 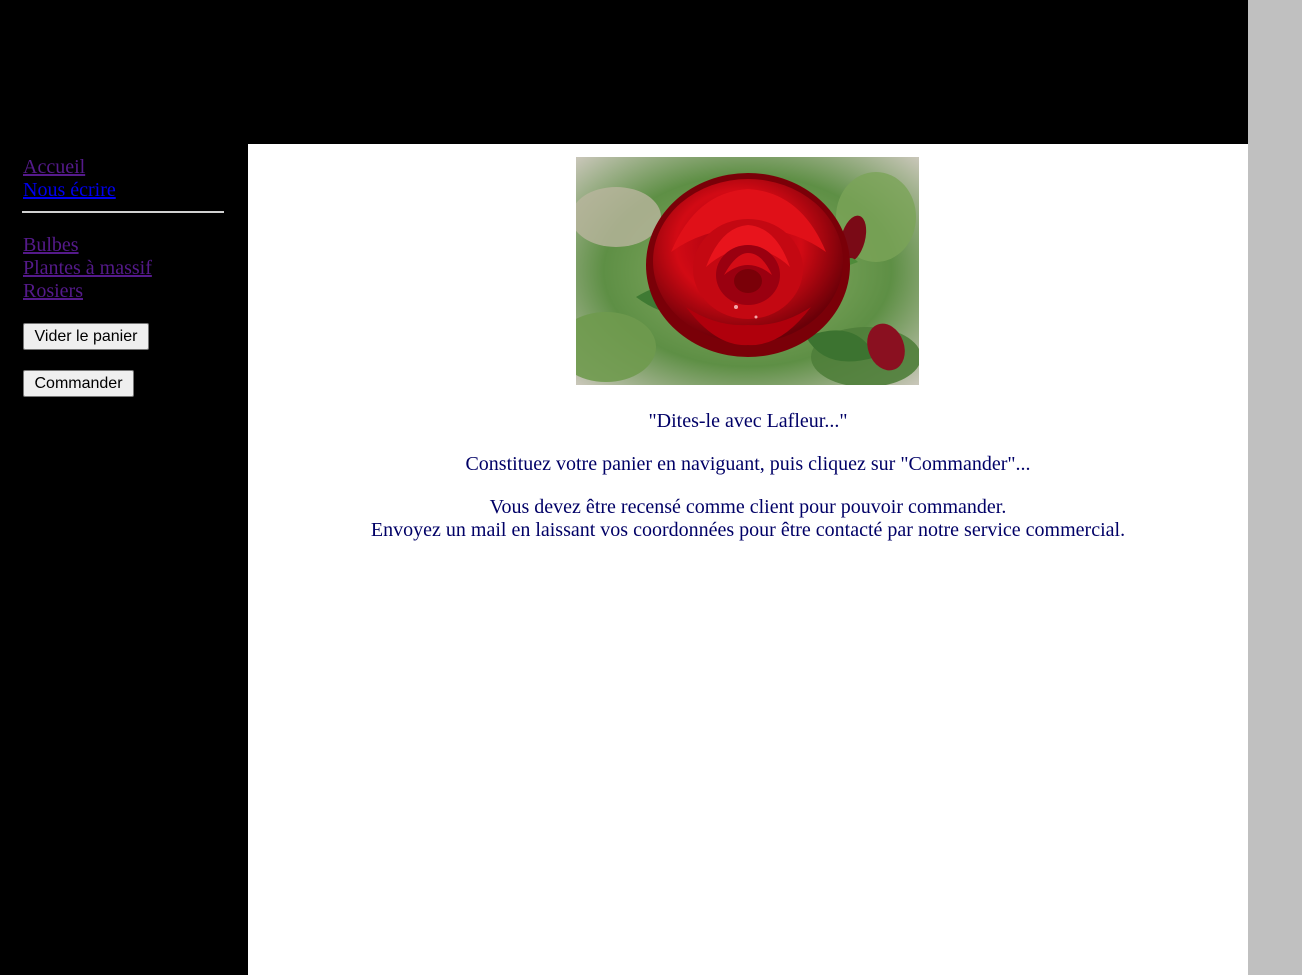 I want to click on category-links: Bulbes Plantes à massif Rosiers, so click(x=87, y=268).